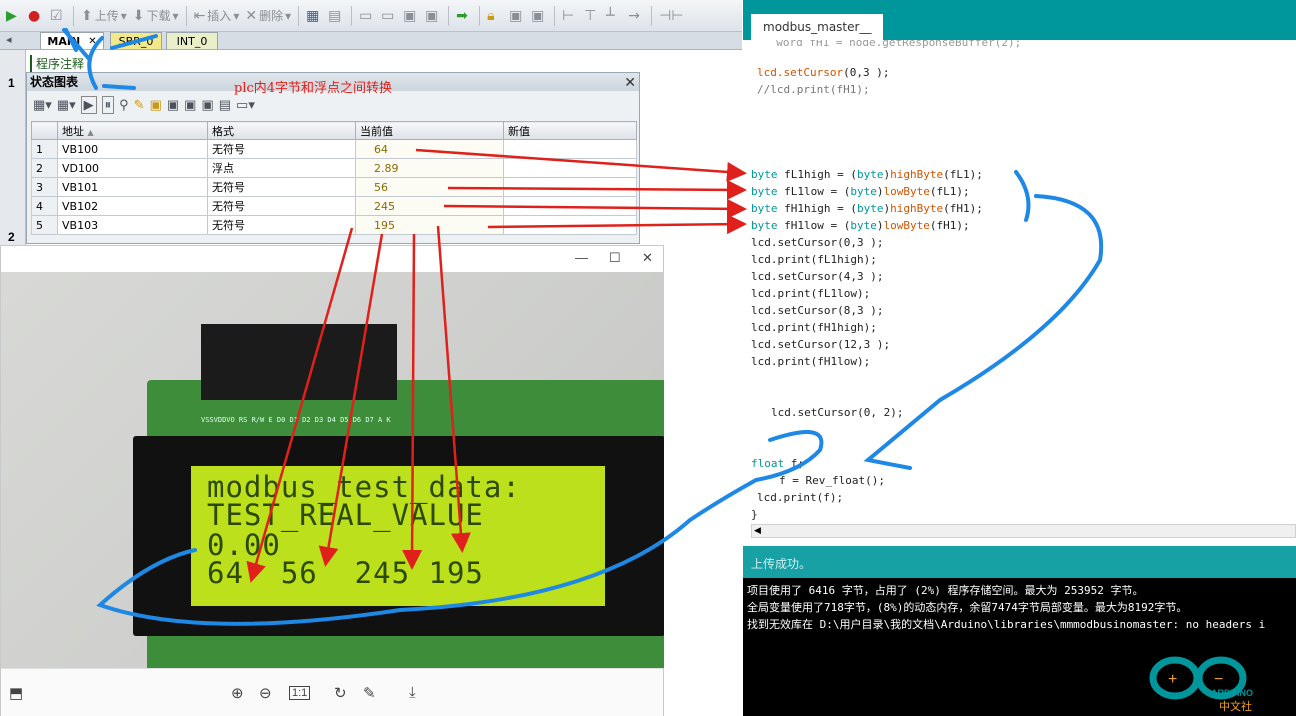 Image resolution: width=1296 pixels, height=716 pixels. I want to click on address-cell: VB100, so click(132, 149).